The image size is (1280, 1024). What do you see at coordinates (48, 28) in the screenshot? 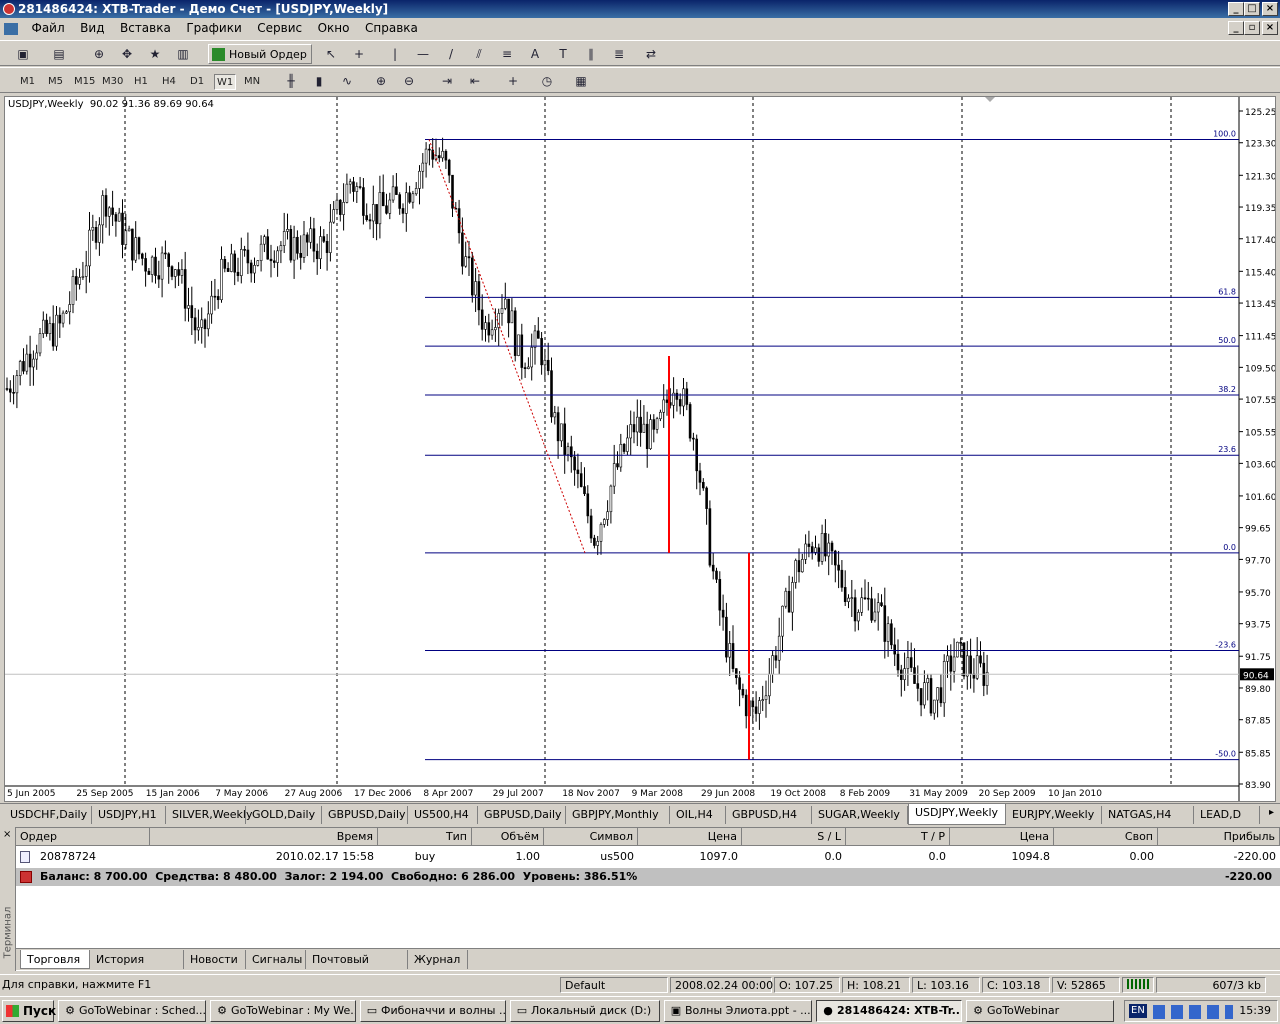
I see `menu-file: Файл` at bounding box center [48, 28].